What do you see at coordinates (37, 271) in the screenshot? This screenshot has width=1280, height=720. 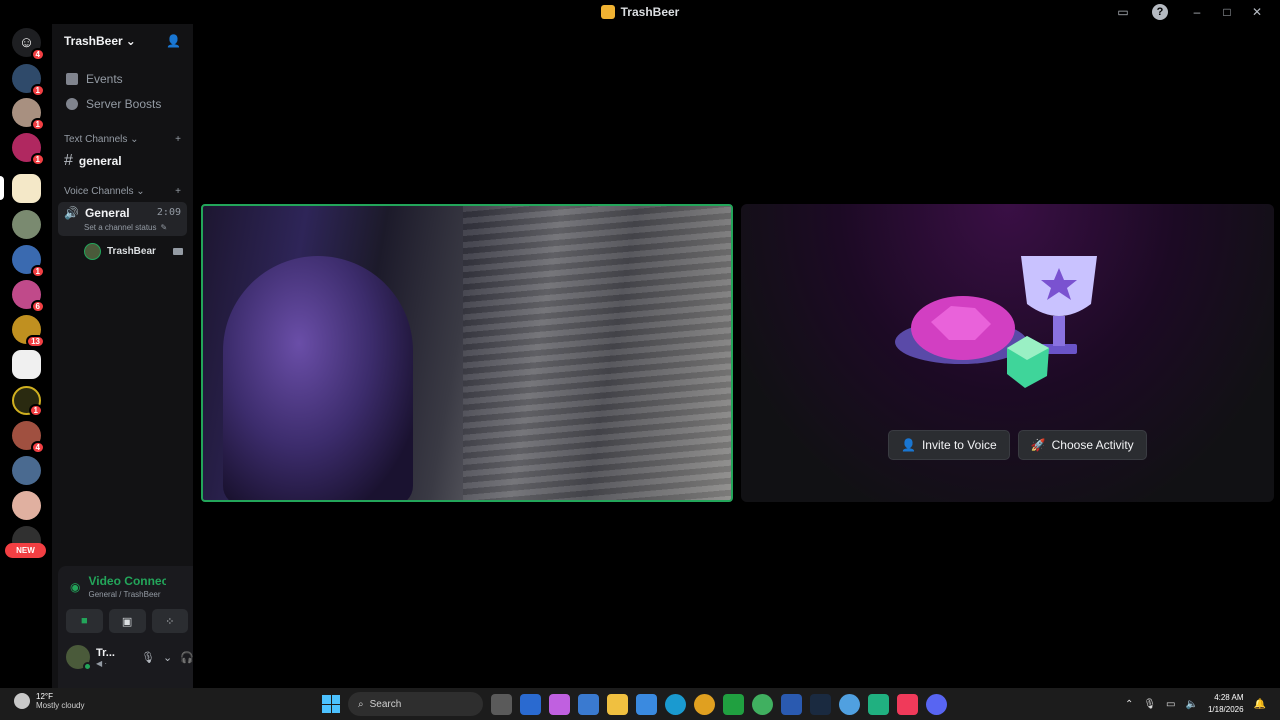 I see `notification-badge: 1` at bounding box center [37, 271].